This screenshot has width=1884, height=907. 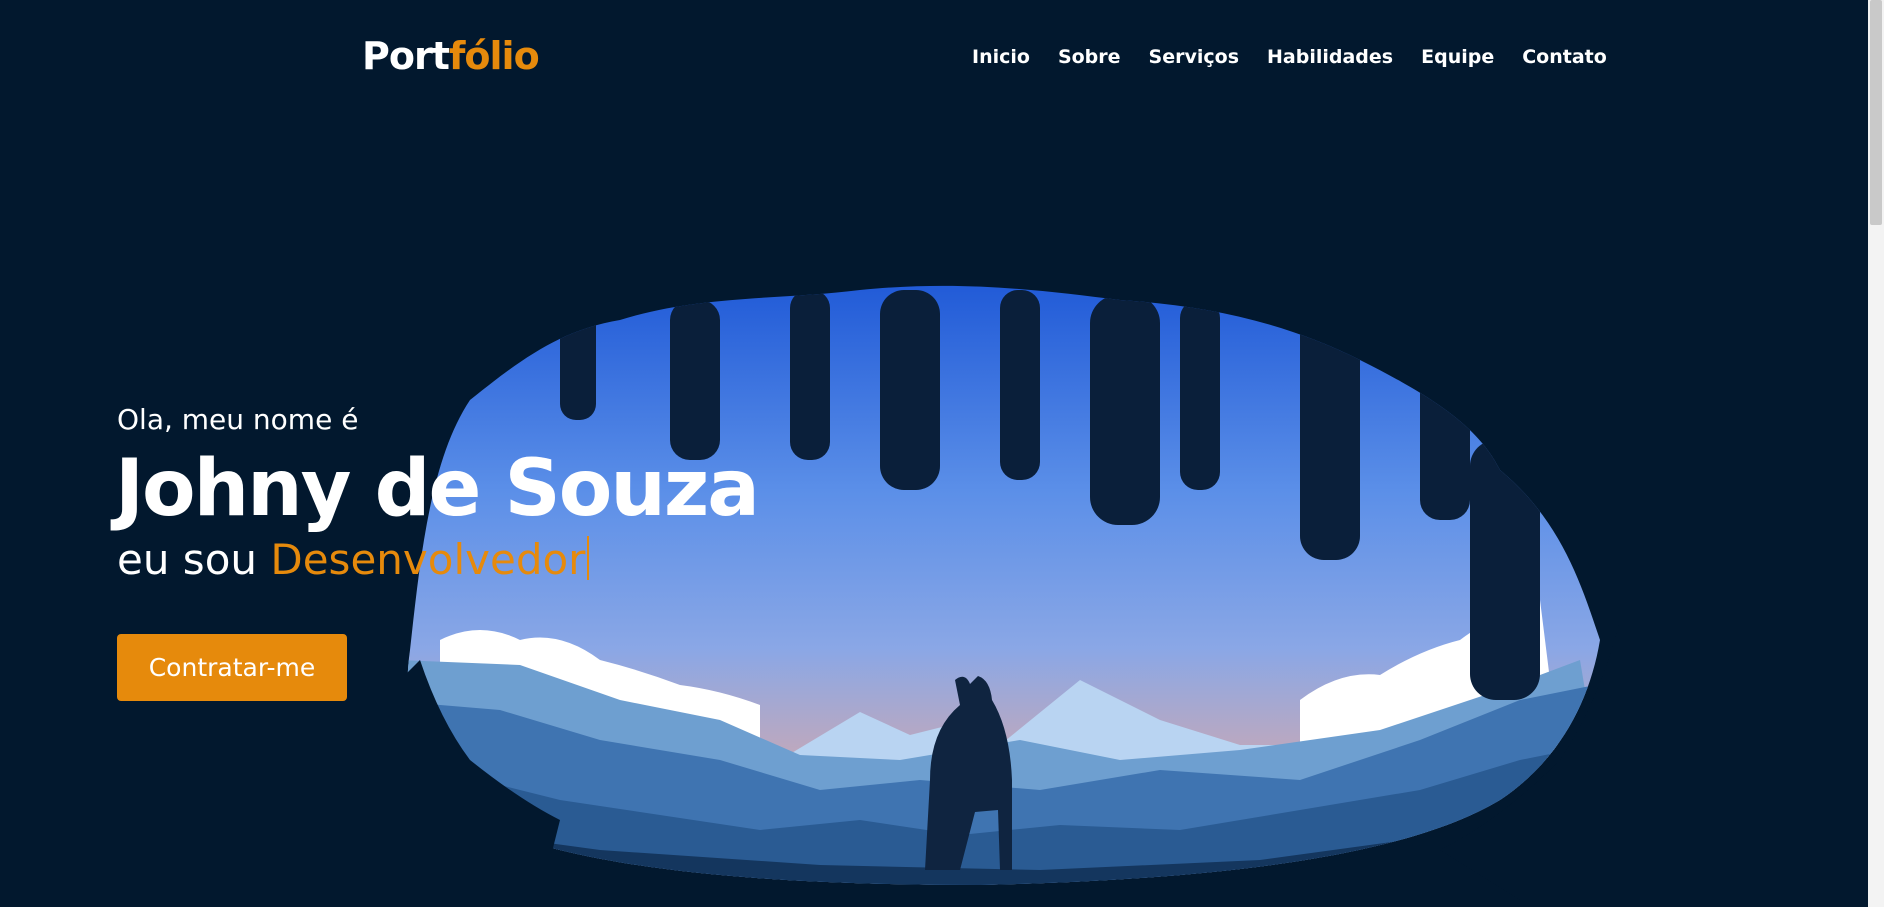 What do you see at coordinates (1330, 57) in the screenshot?
I see `nav-link-habilidades: Habilidades` at bounding box center [1330, 57].